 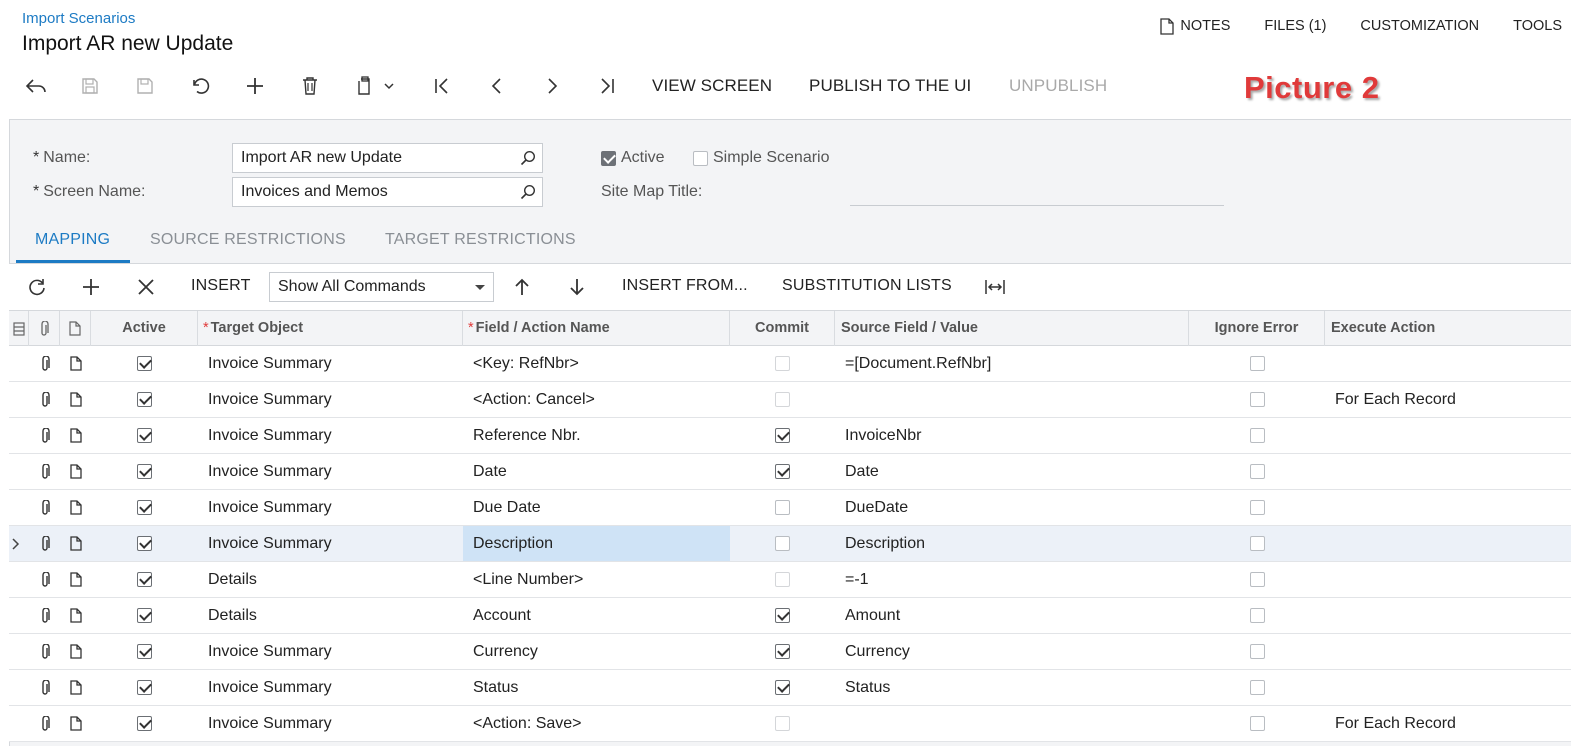 I want to click on unpublish-button: UNPUBLISH, so click(x=1058, y=86).